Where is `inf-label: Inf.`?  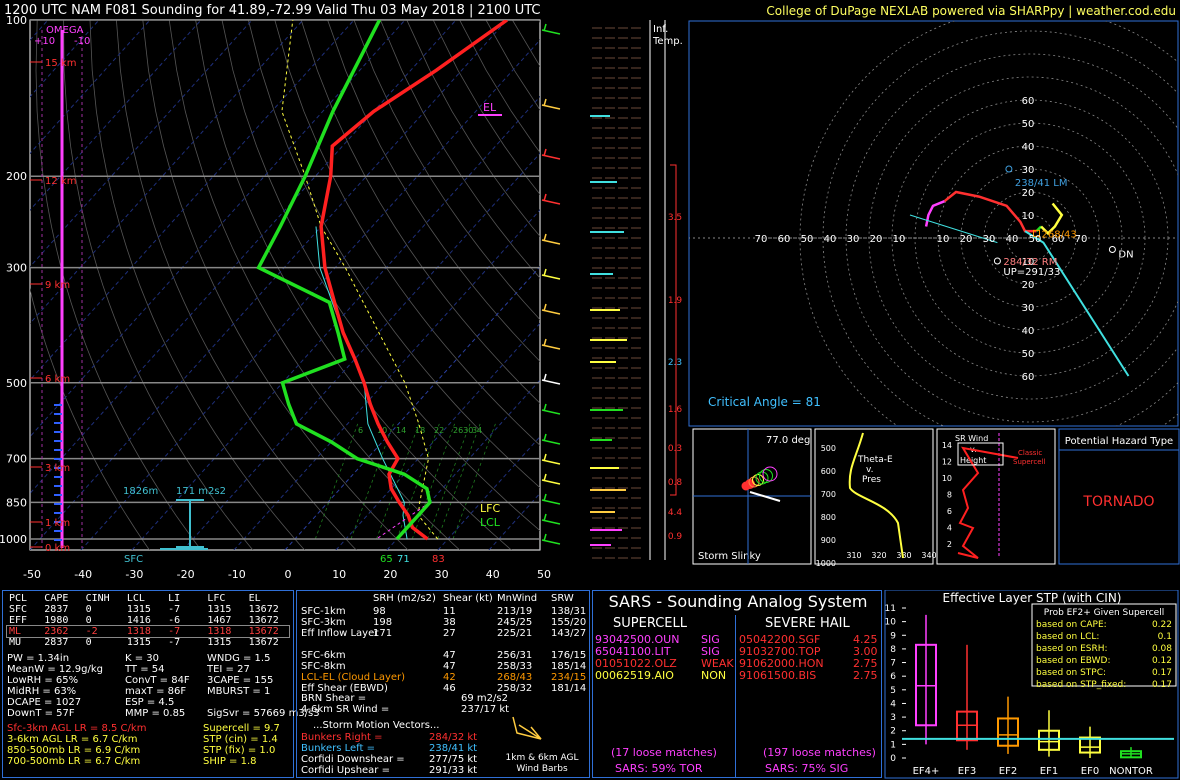 inf-label: Inf. is located at coordinates (660, 29).